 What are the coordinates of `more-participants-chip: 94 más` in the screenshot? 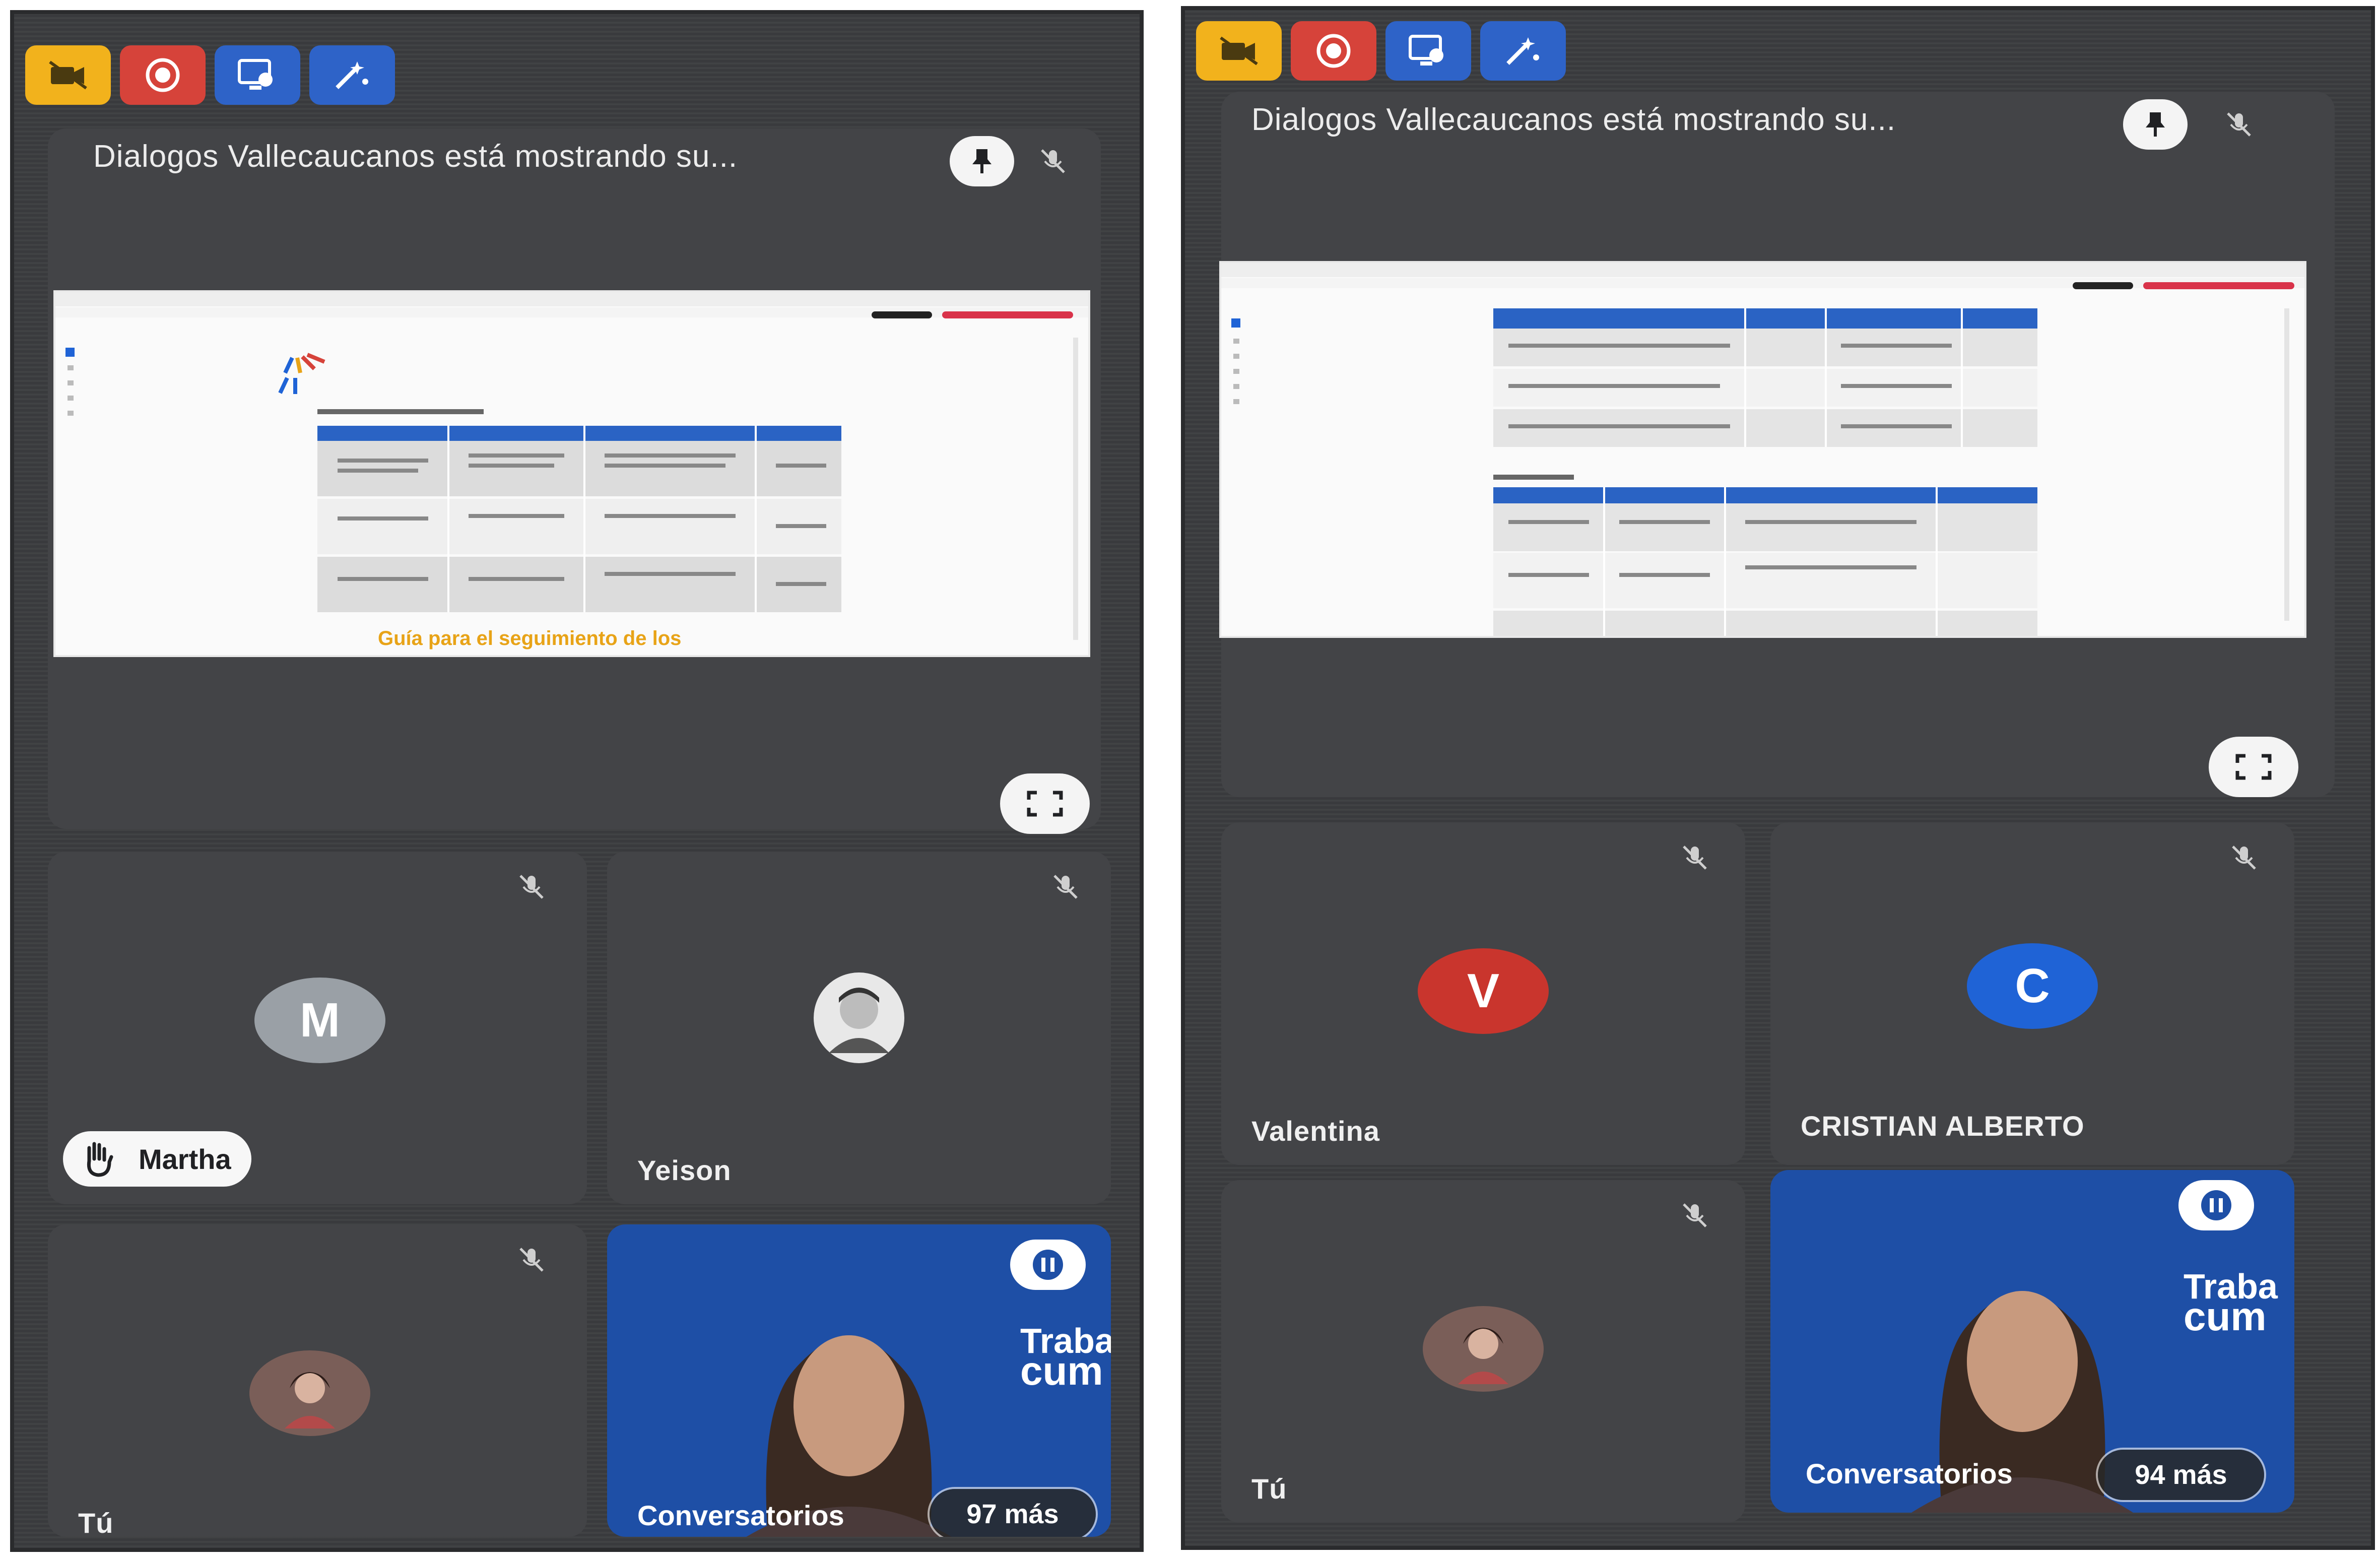 It's located at (2181, 1475).